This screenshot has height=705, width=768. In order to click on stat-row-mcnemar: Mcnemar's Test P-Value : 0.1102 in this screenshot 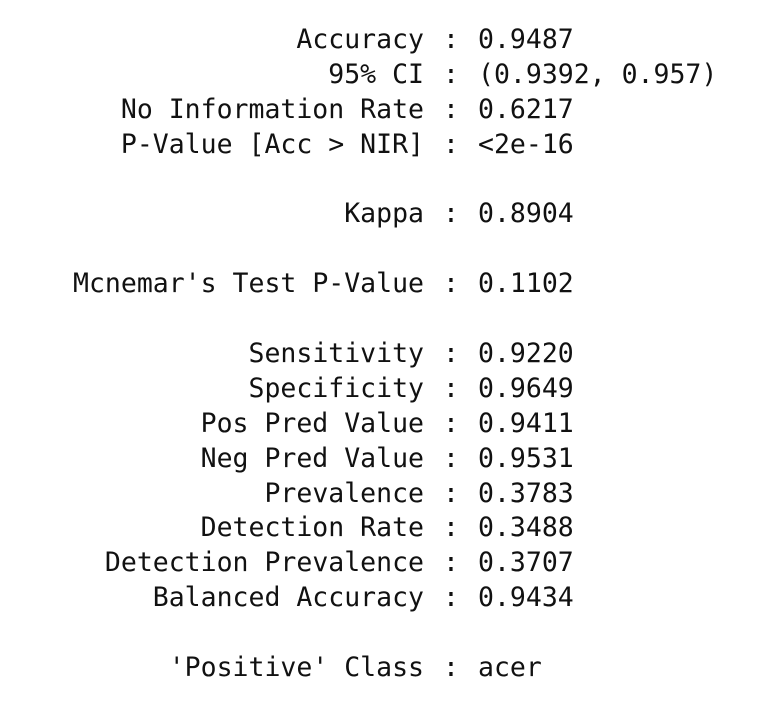, I will do `click(384, 284)`.